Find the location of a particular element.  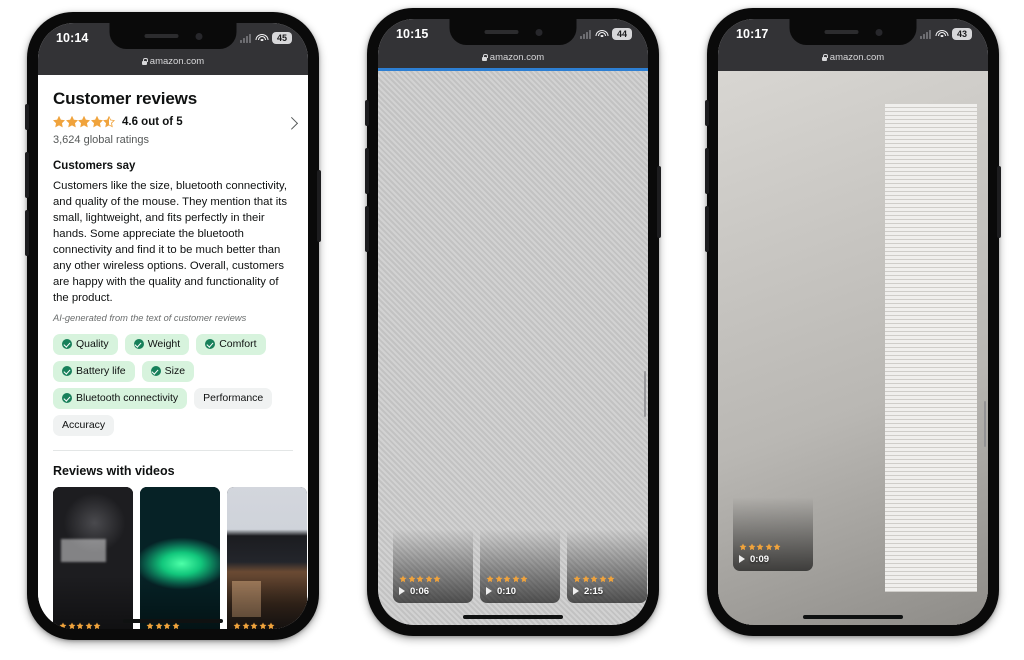

video-thumbnail-meta: 0:18 is located at coordinates (254, 625).